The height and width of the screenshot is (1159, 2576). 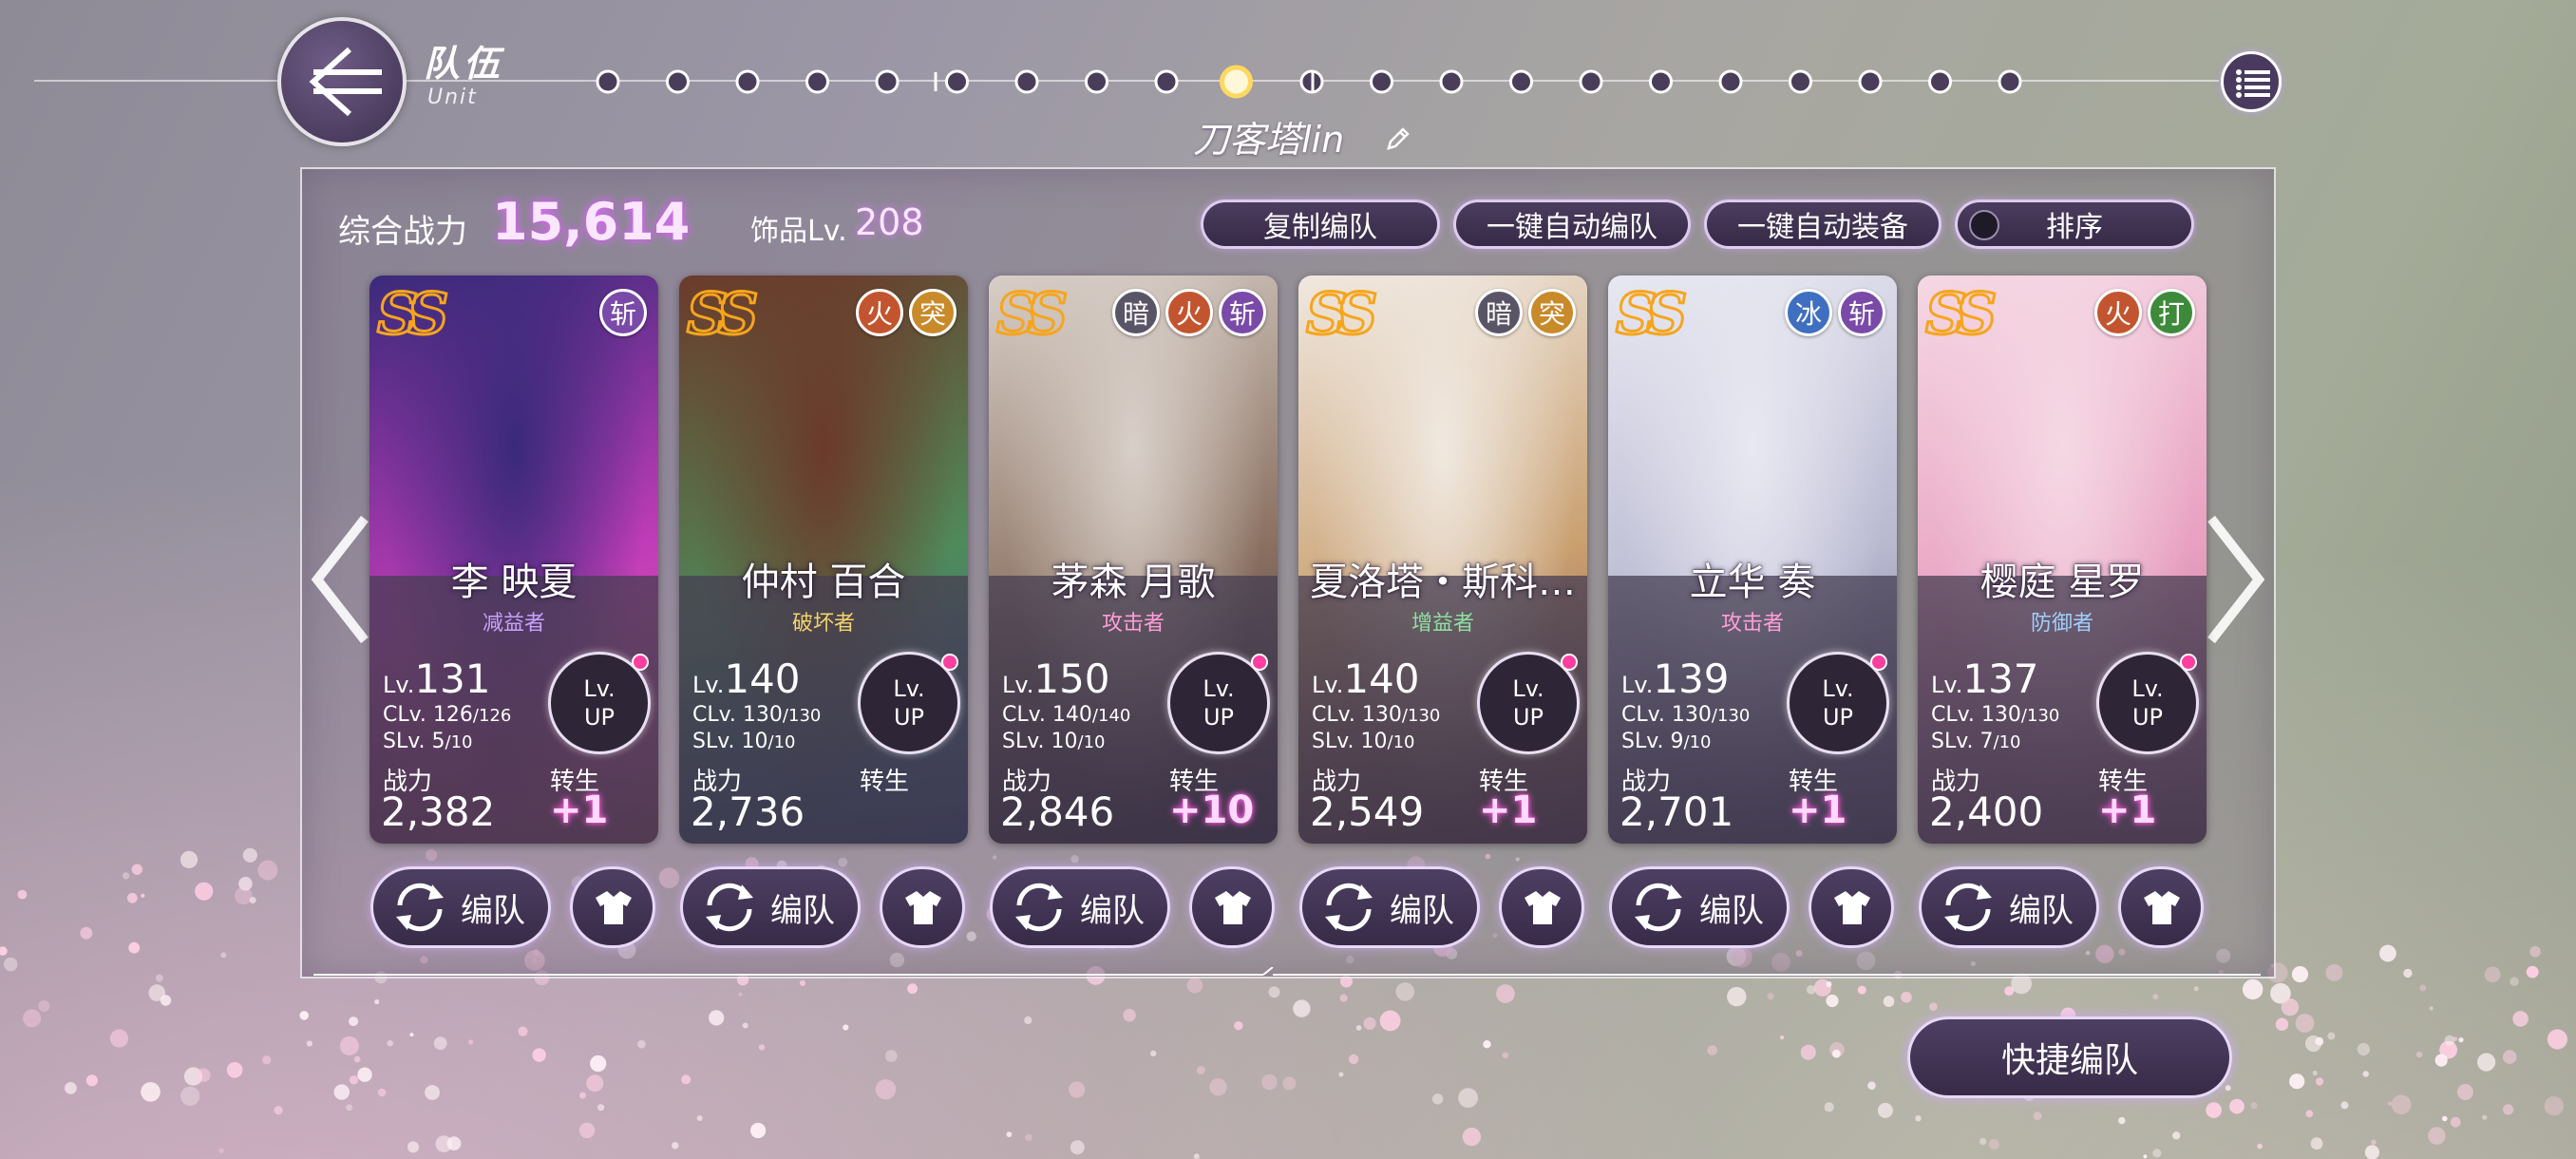 What do you see at coordinates (906, 312) in the screenshot?
I see `attribute-badges: 火突` at bounding box center [906, 312].